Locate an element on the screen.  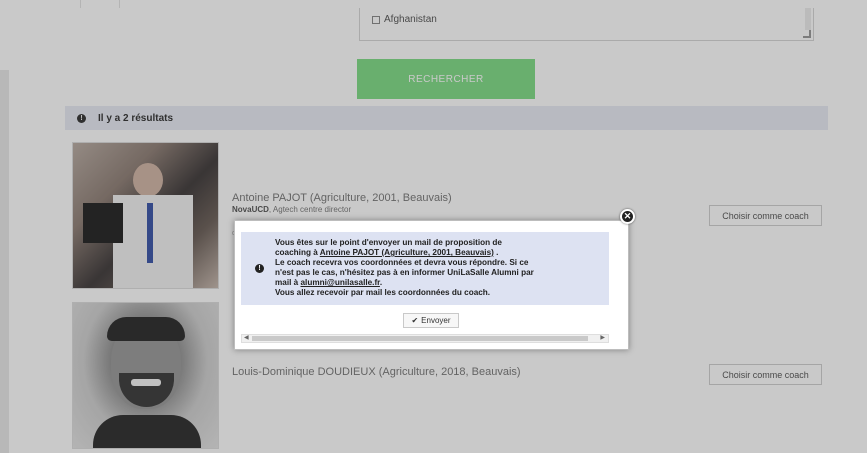
send-button: ✔ Envoyer is located at coordinates (431, 320).